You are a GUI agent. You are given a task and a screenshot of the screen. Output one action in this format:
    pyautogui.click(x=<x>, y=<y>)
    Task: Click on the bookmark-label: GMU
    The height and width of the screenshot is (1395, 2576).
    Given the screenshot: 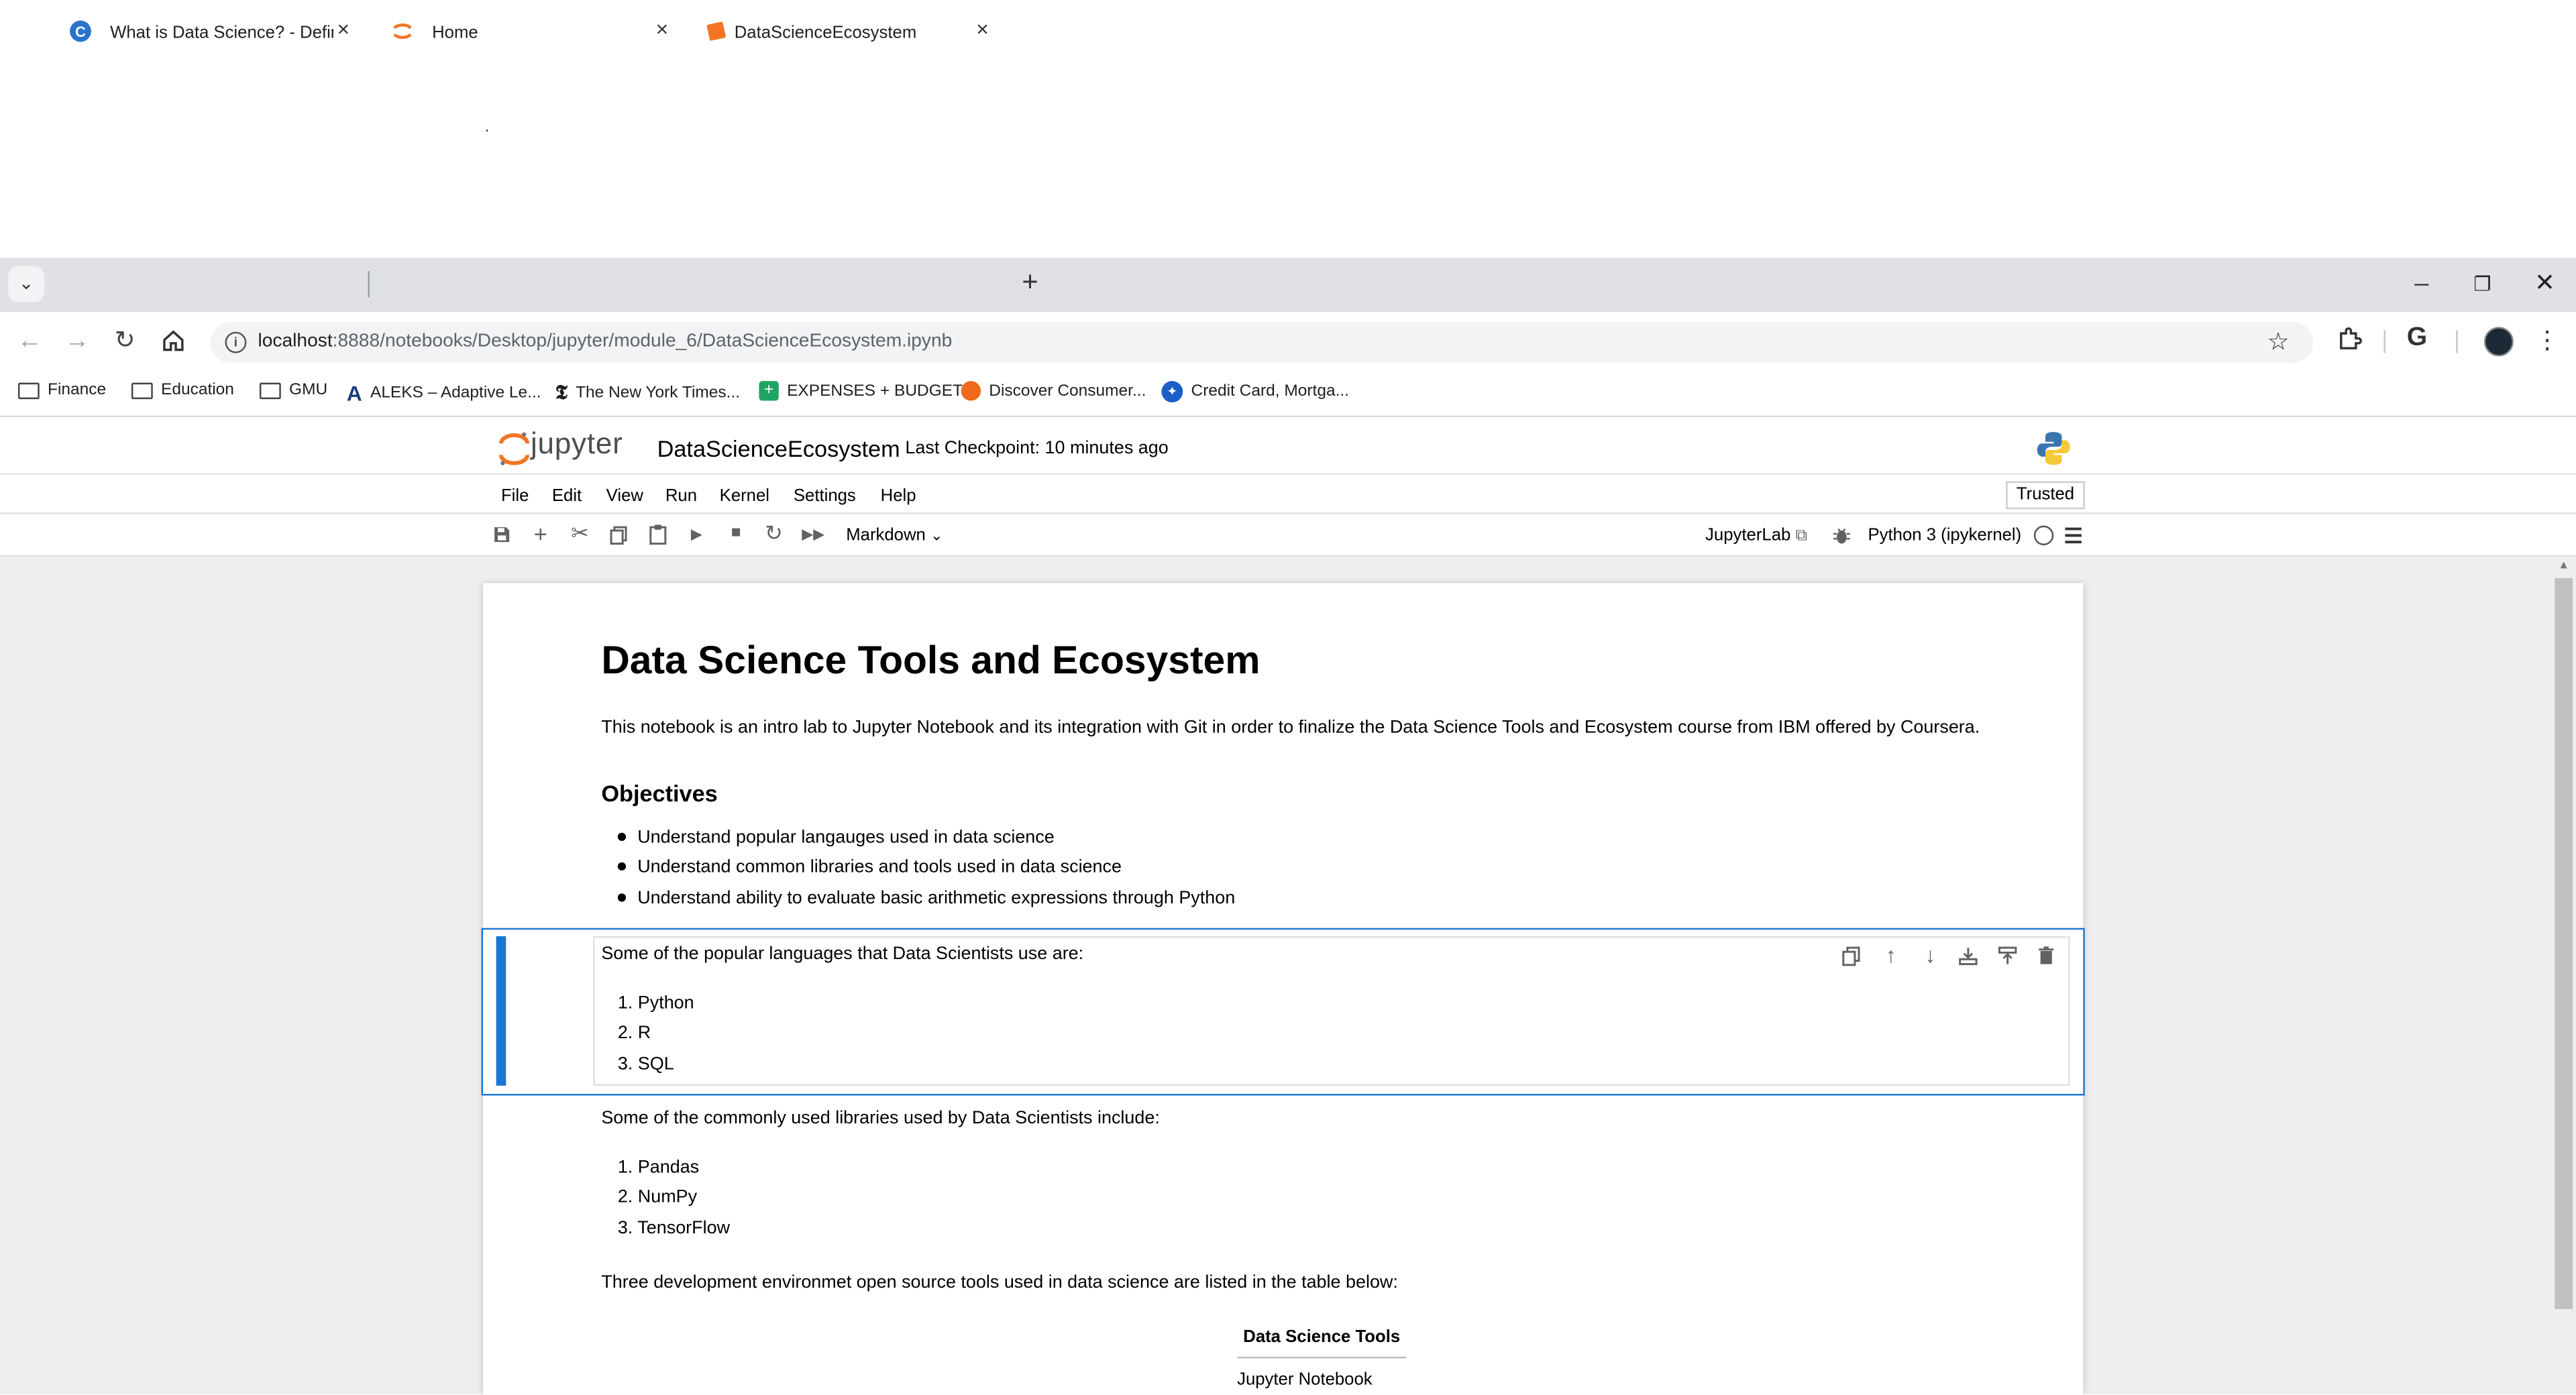 What is the action you would take?
    pyautogui.click(x=308, y=390)
    